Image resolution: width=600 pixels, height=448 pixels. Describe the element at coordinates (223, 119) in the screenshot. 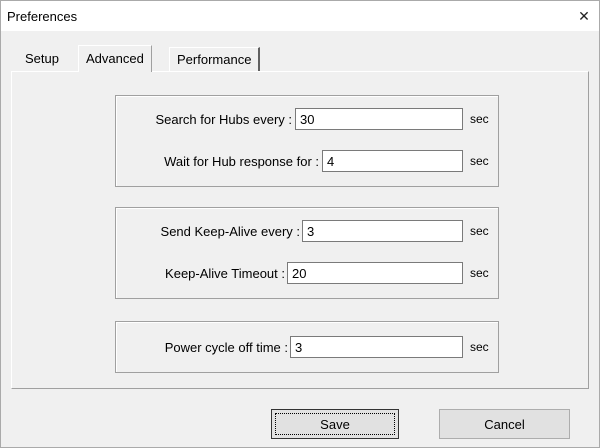

I see `search-hubs-label: Search for Hubs every :` at that location.